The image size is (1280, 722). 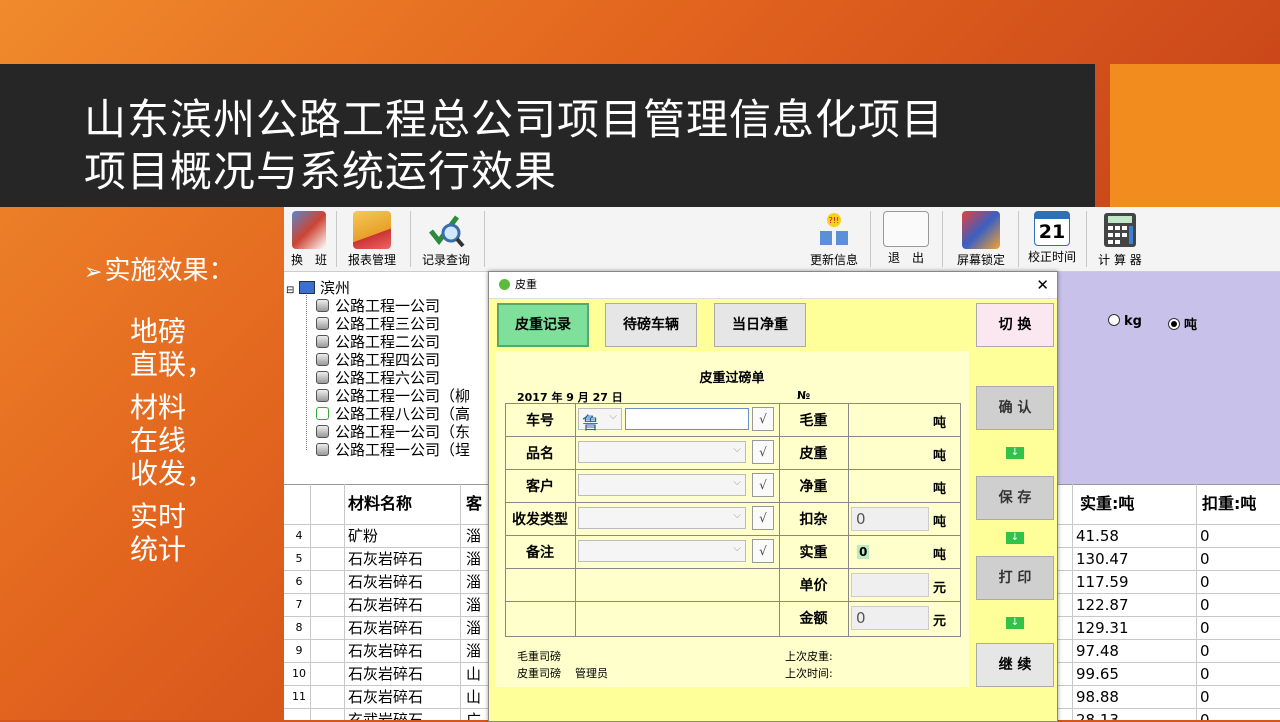 What do you see at coordinates (662, 518) in the screenshot?
I see `io-type-select: ⌵` at bounding box center [662, 518].